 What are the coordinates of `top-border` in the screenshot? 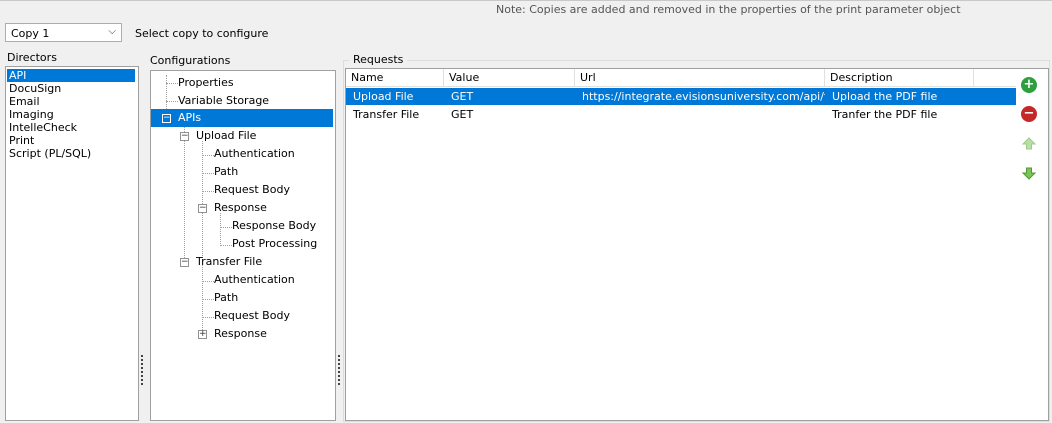 It's located at (526, 0).